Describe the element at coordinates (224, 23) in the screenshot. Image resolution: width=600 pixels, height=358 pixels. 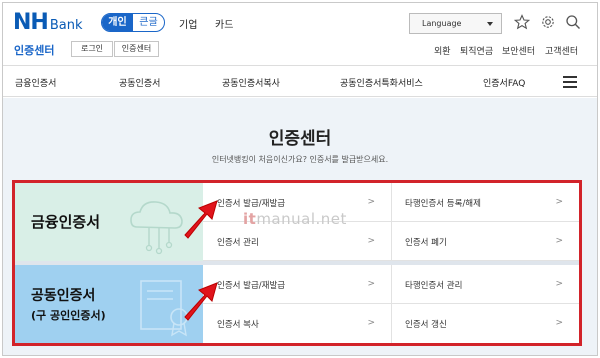
I see `card-link: 카드` at that location.